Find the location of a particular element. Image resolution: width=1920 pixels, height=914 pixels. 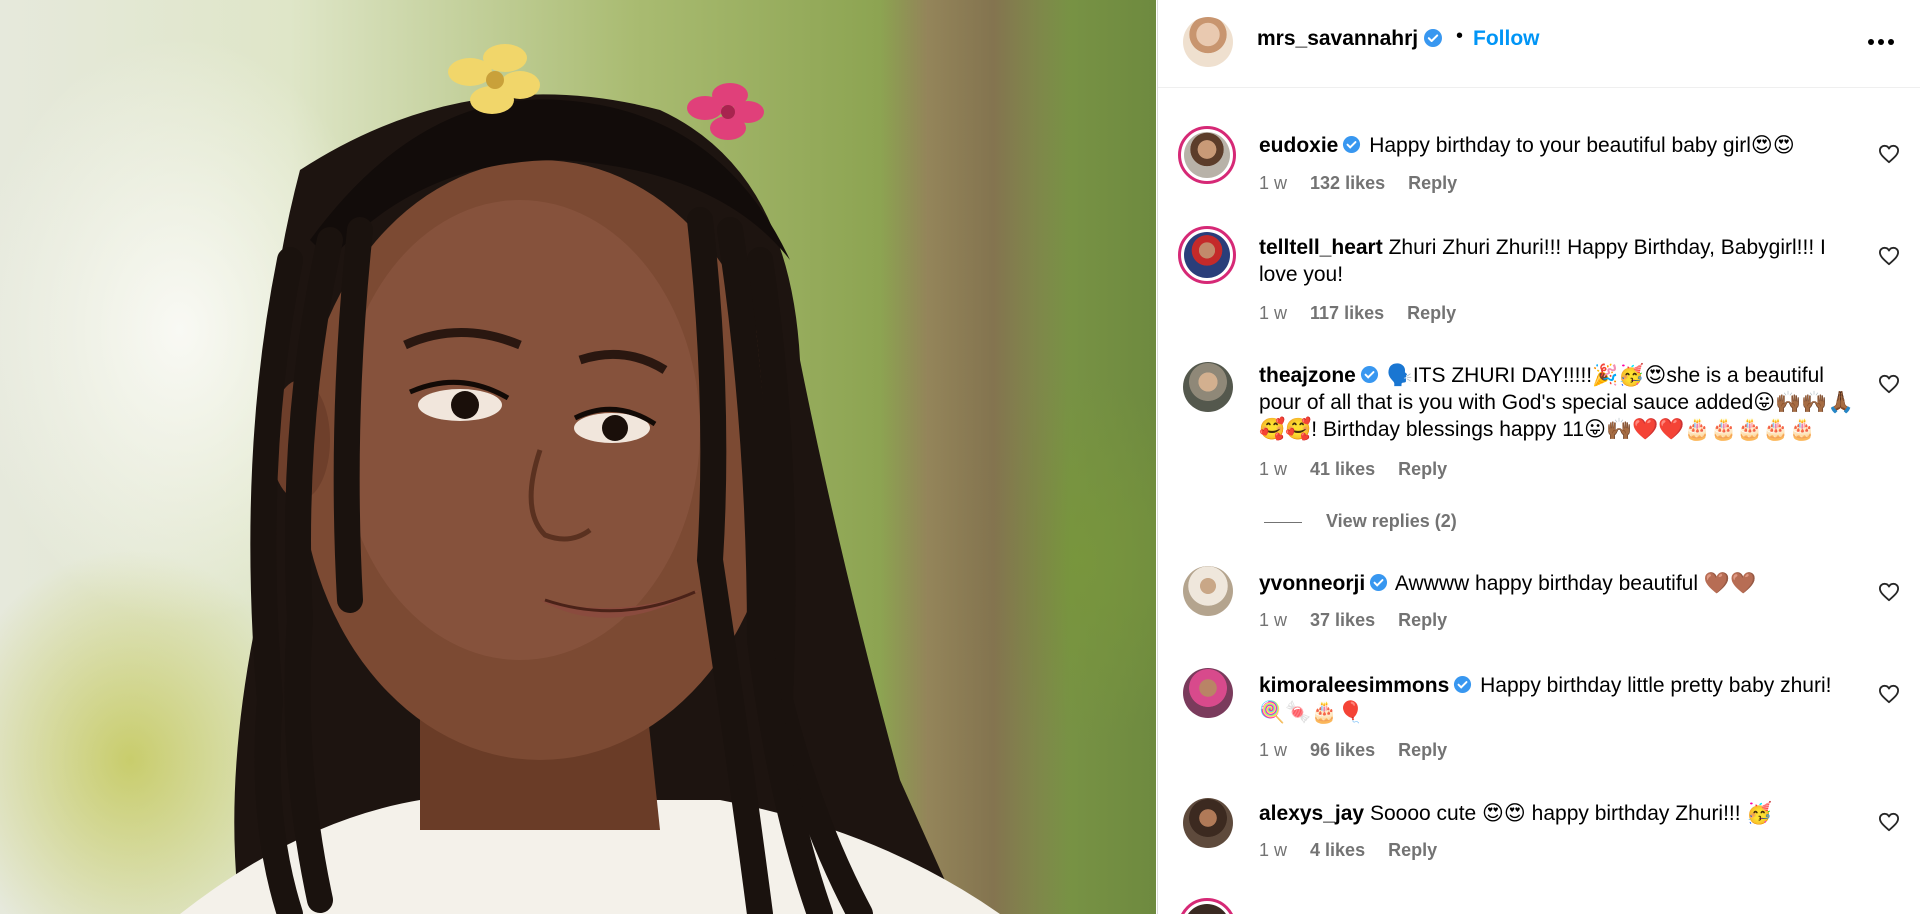

comment-meta: 1 w 96 likes Reply is located at coordinates (1362, 750).